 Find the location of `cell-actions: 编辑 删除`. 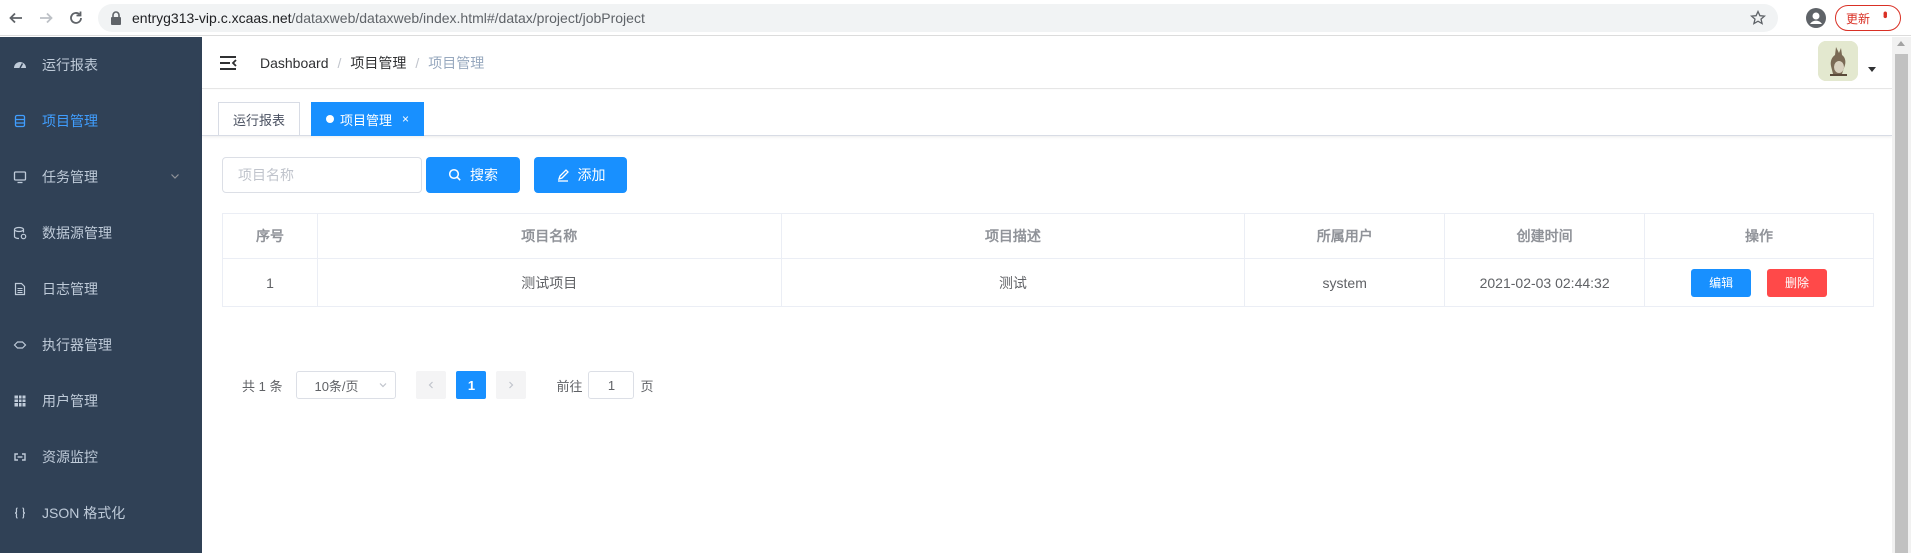

cell-actions: 编辑 删除 is located at coordinates (1759, 282).